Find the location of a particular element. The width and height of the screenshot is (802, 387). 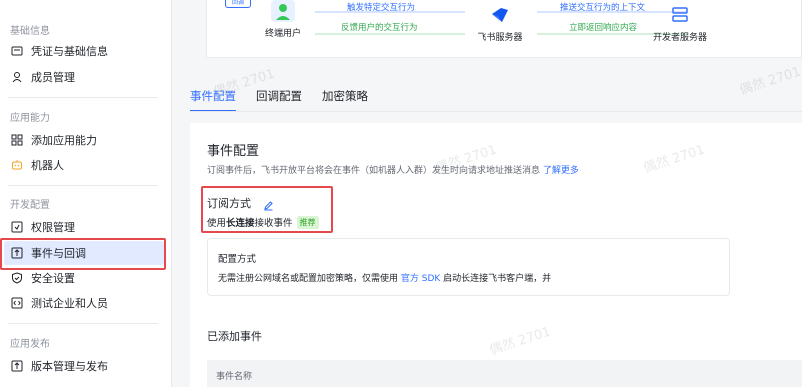

sidebar-item-credentials: 凭证与基础信息 is located at coordinates (84, 51).